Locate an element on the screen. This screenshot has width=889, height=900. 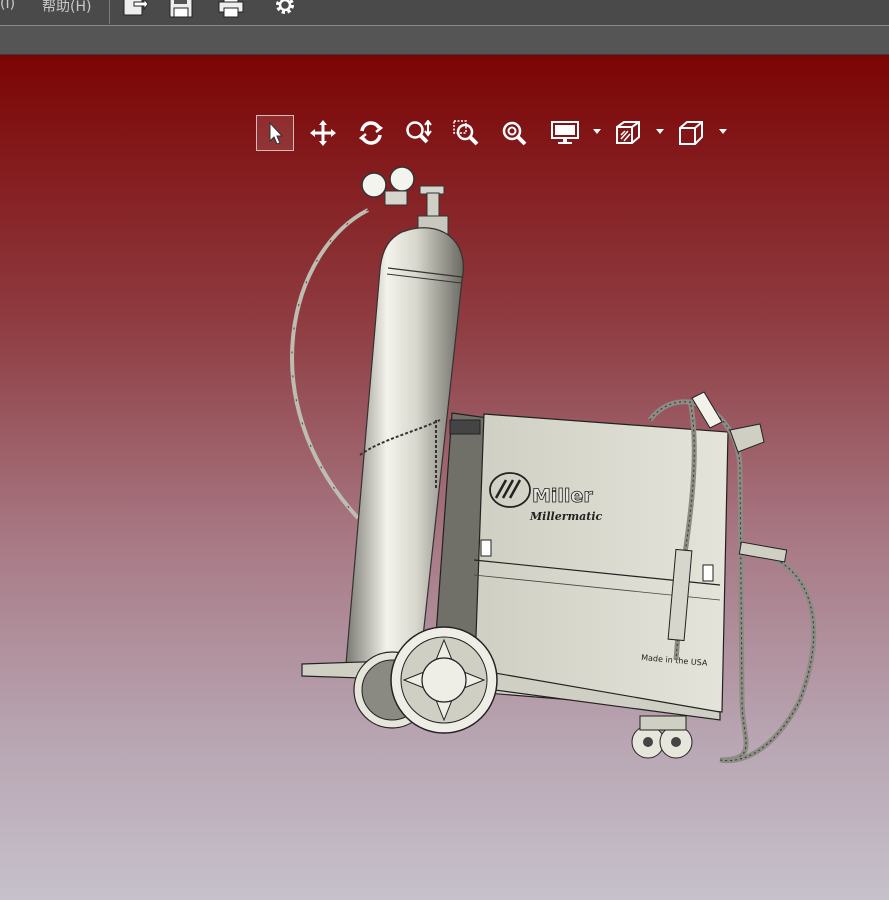
menu-item-help: 帮助(H) is located at coordinates (66, 8).